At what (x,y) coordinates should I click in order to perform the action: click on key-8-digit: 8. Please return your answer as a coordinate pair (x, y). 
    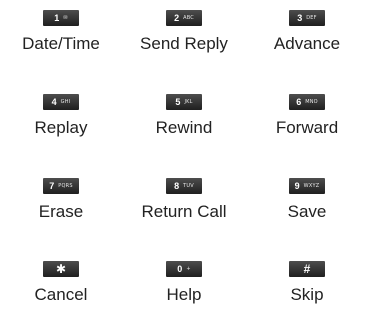
    Looking at the image, I should click on (177, 185).